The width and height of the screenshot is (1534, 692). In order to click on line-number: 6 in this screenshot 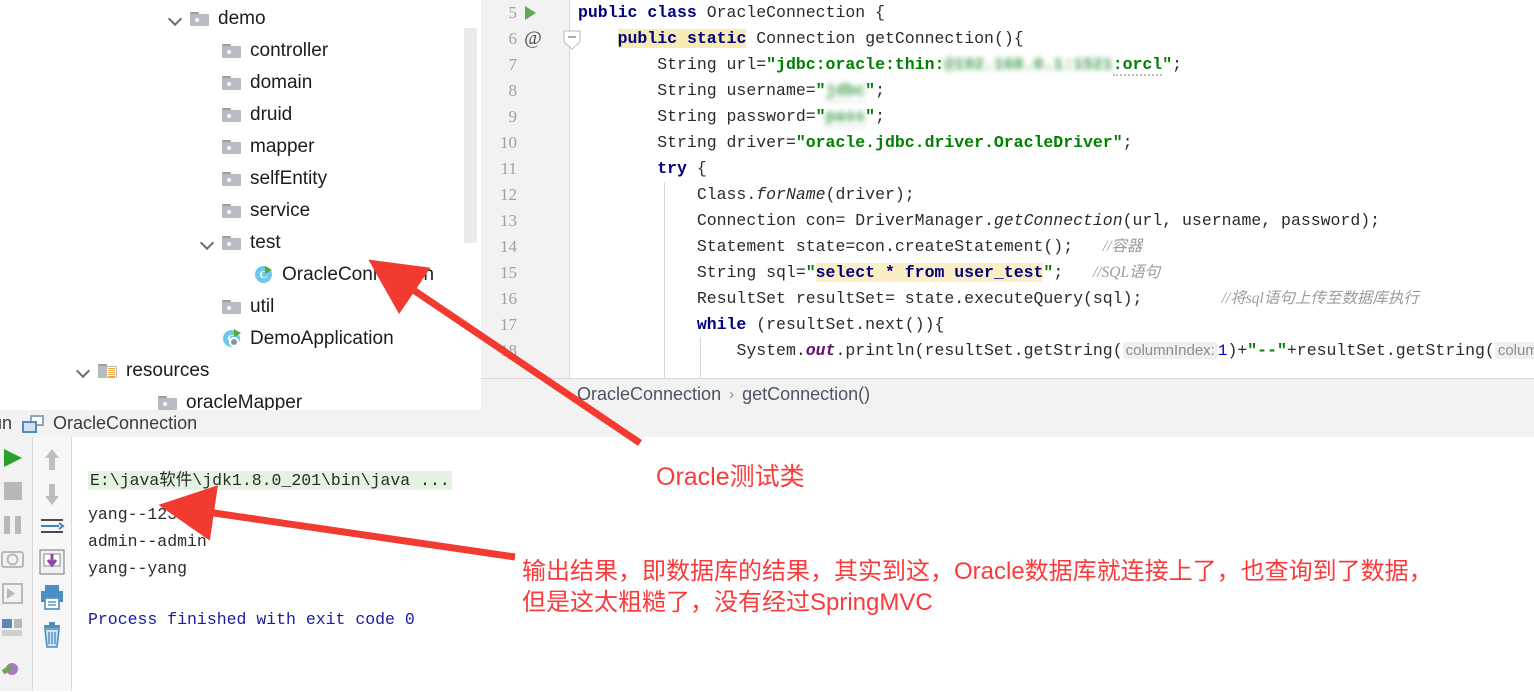, I will do `click(513, 38)`.